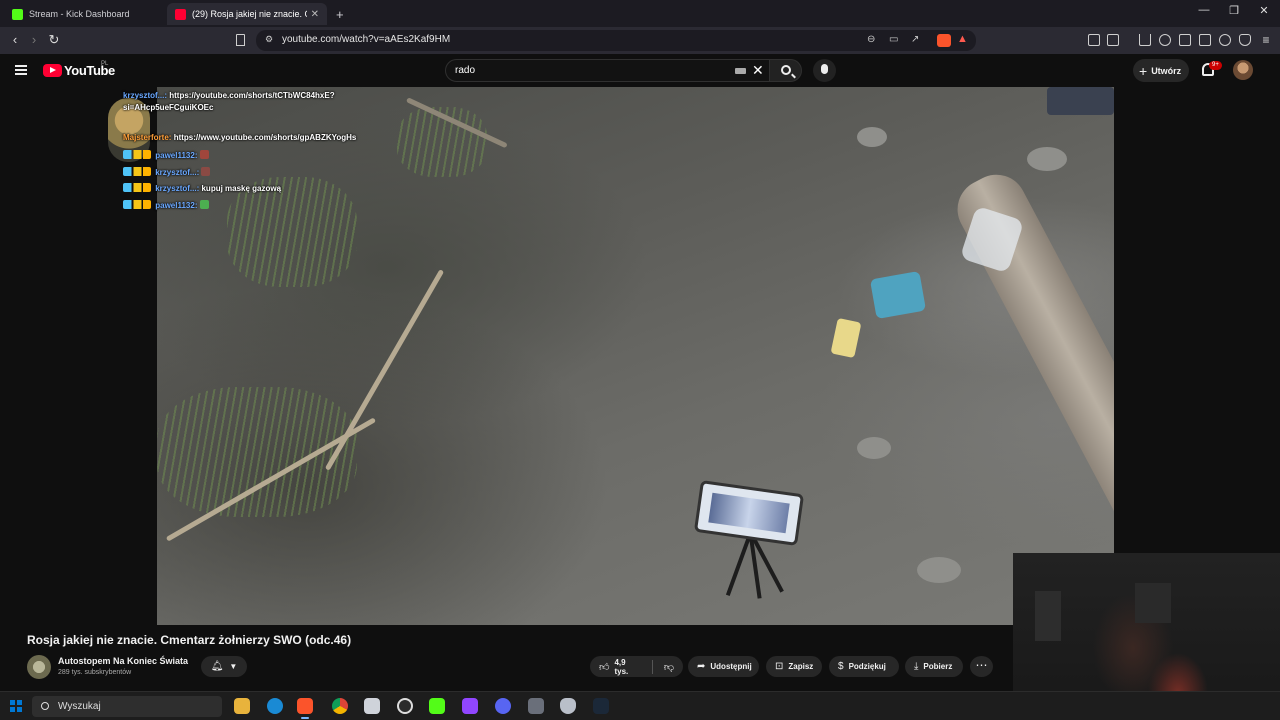 The height and width of the screenshot is (720, 1280). What do you see at coordinates (1094, 40) in the screenshot?
I see `extensions-icon` at bounding box center [1094, 40].